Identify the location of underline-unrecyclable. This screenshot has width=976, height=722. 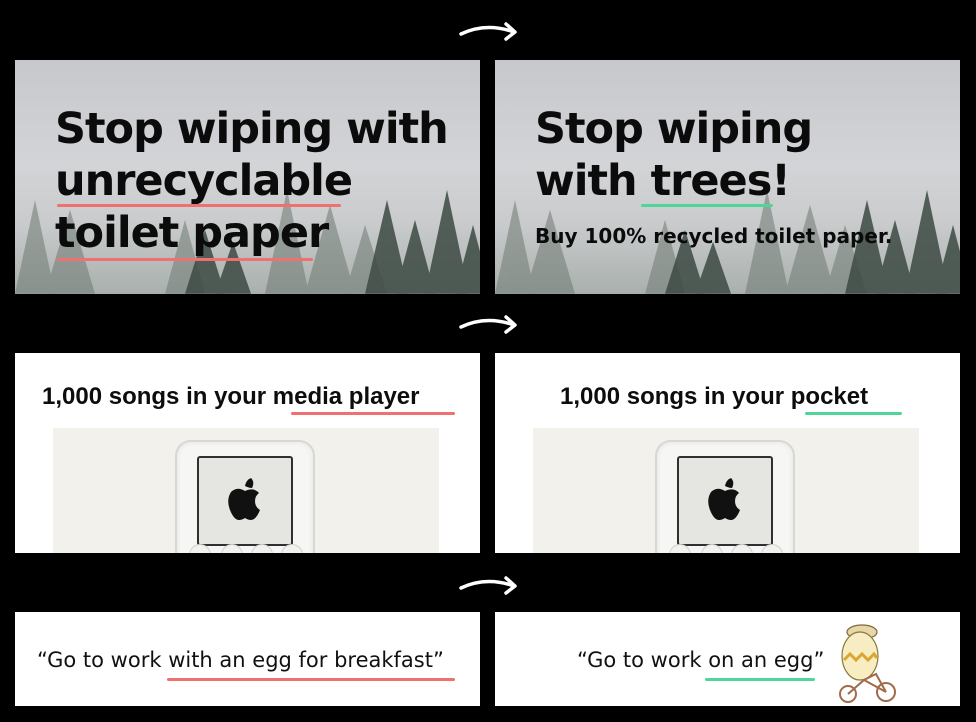
(199, 205).